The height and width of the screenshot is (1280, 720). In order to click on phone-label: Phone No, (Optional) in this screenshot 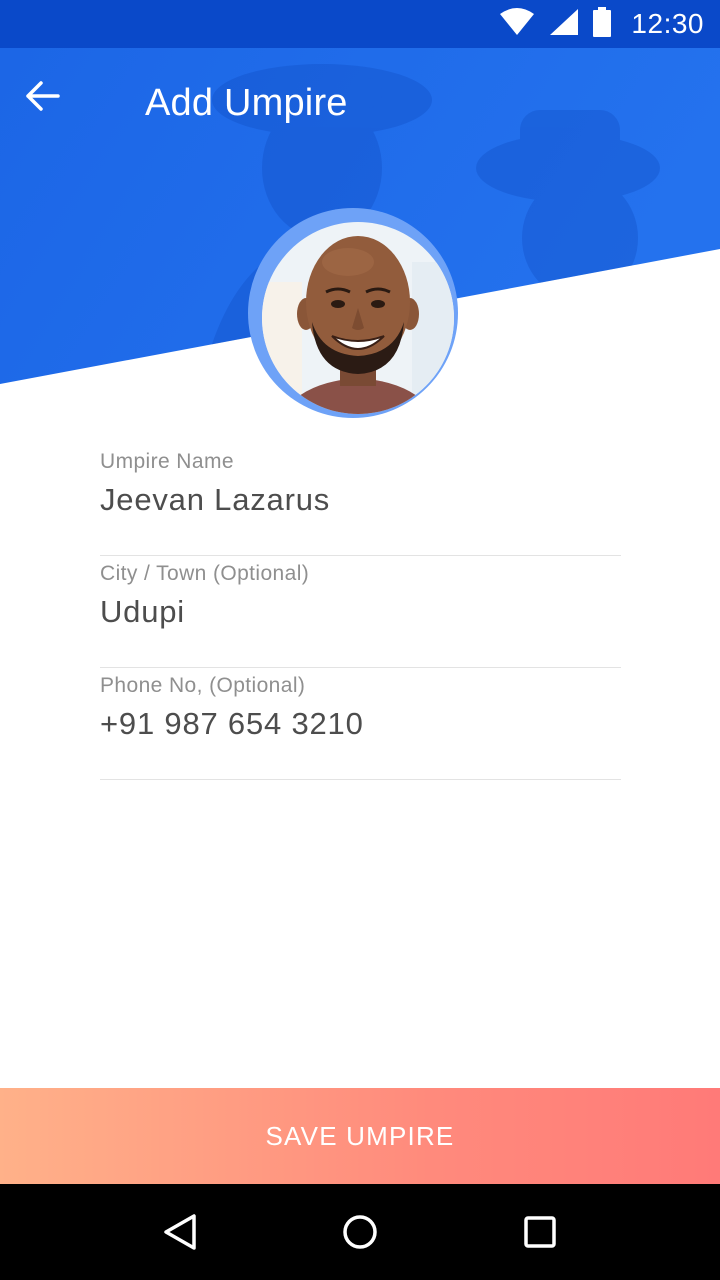, I will do `click(203, 685)`.